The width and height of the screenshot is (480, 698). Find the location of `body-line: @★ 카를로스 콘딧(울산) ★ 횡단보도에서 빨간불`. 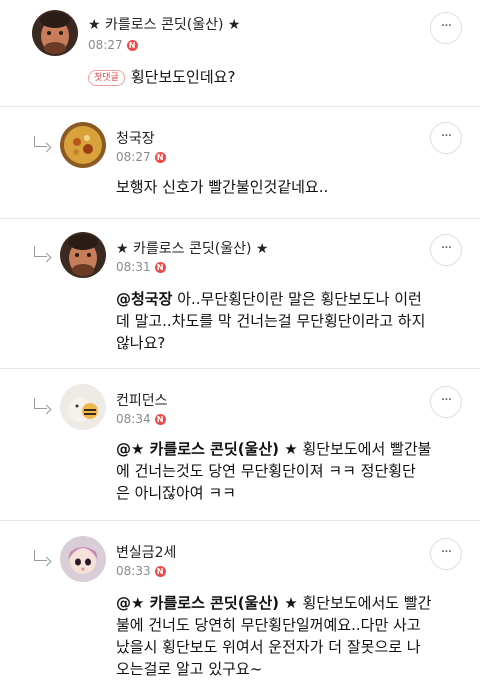

body-line: @★ 카를로스 콘딧(울산) ★ 횡단보도에서 빨간불 is located at coordinates (273, 449).